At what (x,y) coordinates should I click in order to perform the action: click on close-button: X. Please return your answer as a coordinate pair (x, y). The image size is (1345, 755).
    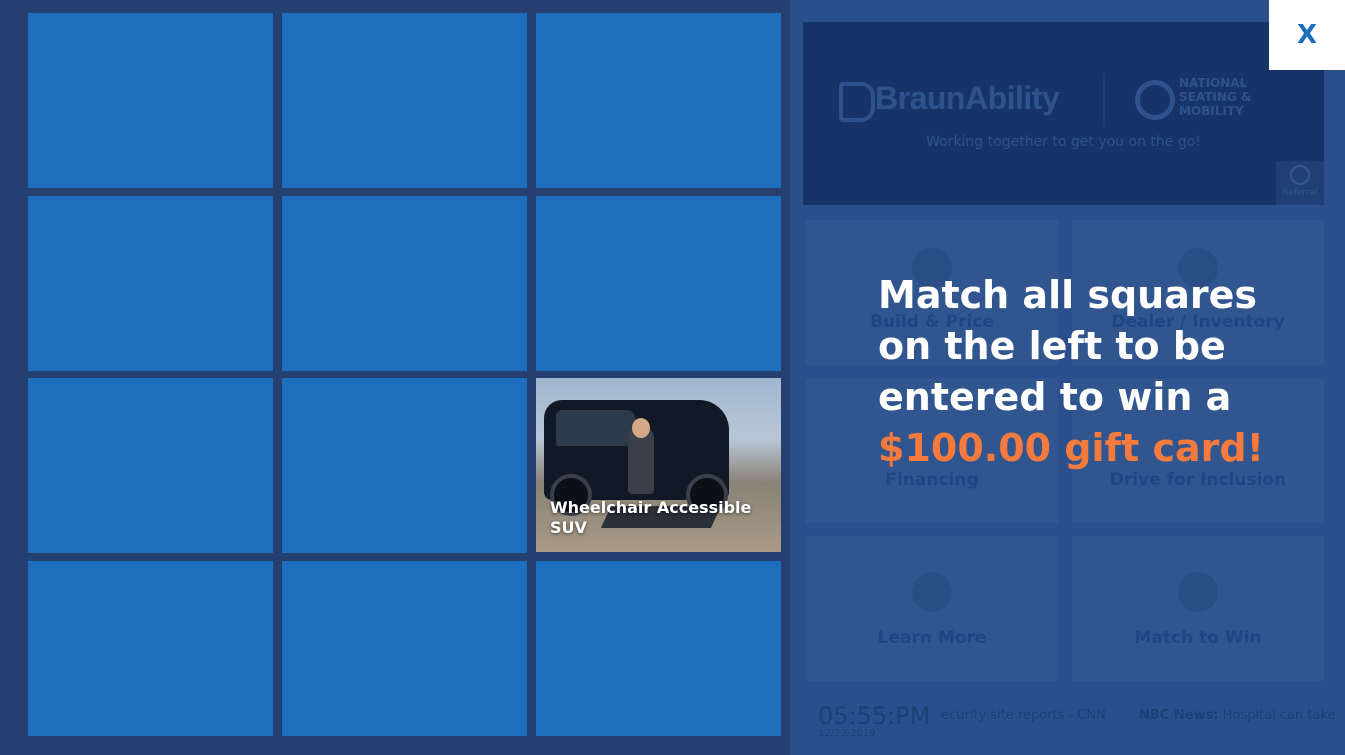
    Looking at the image, I should click on (1307, 35).